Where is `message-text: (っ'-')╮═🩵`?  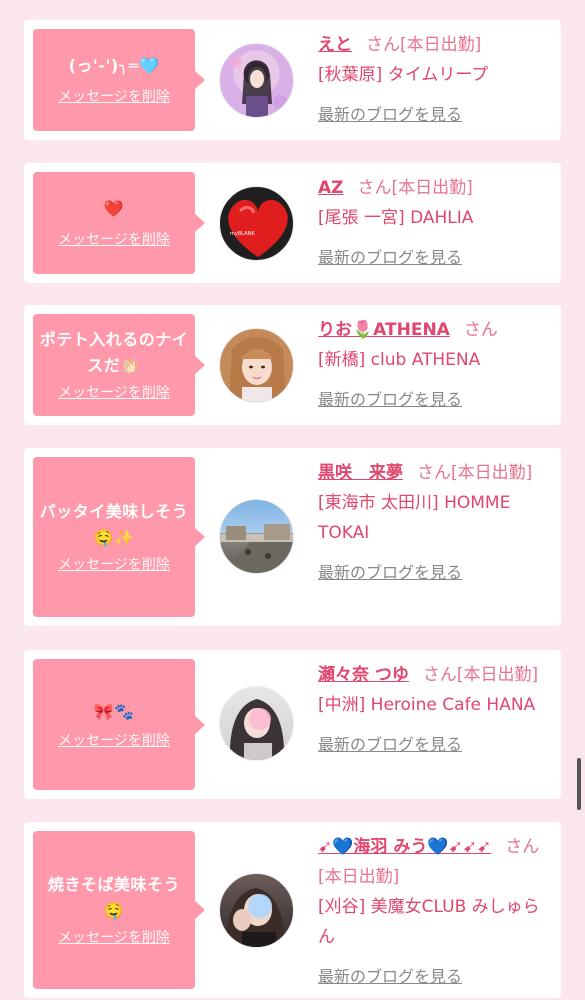 message-text: (っ'-')╮═🩵 is located at coordinates (114, 65).